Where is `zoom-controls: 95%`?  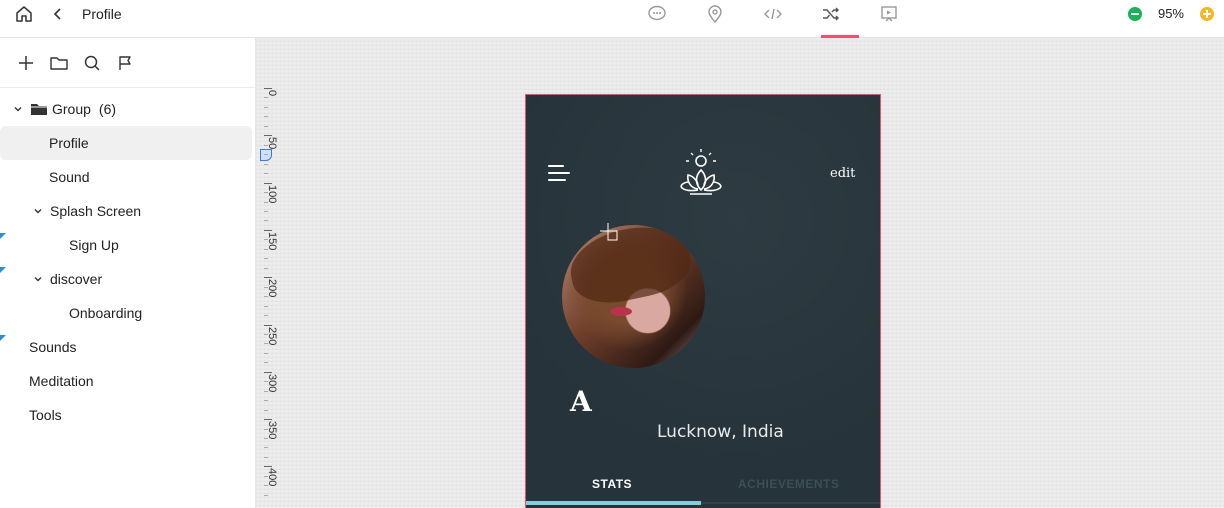
zoom-controls: 95% is located at coordinates (1170, 13).